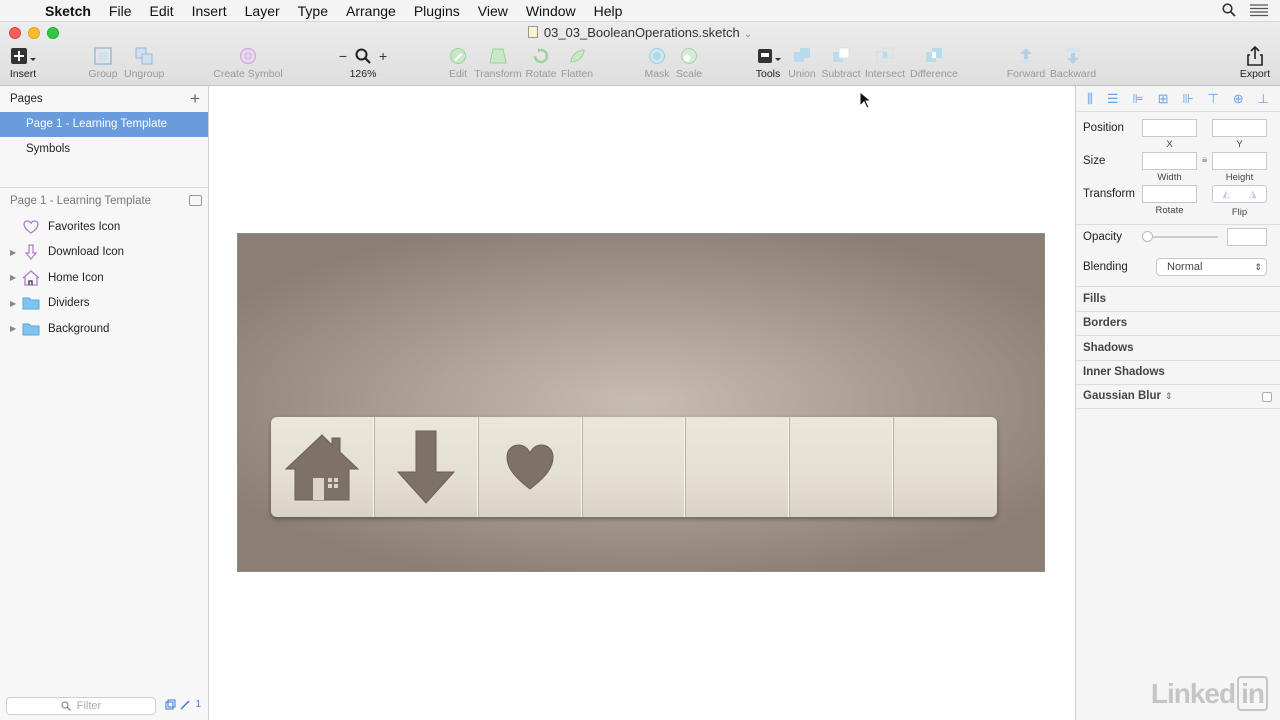 This screenshot has width=1280, height=720. What do you see at coordinates (657, 63) in the screenshot?
I see `mask-button: Mask` at bounding box center [657, 63].